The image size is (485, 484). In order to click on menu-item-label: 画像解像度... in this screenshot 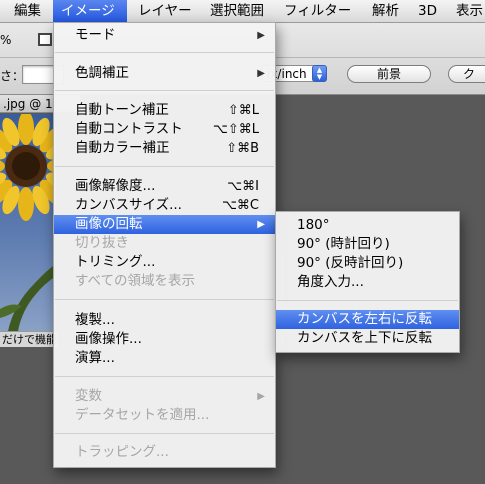, I will do `click(115, 186)`.